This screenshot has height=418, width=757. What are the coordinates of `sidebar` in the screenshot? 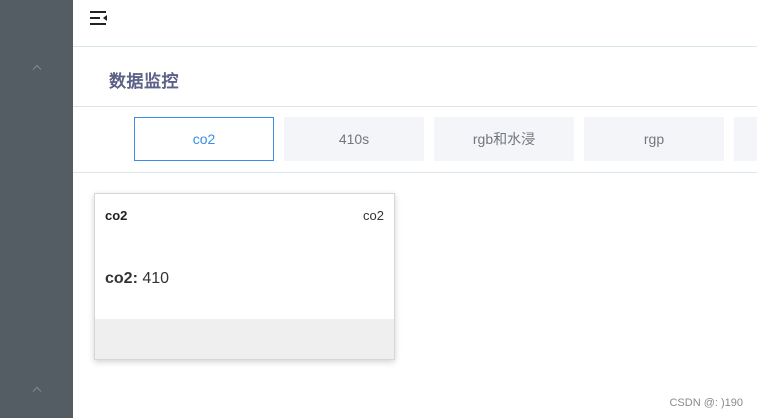 It's located at (36, 209).